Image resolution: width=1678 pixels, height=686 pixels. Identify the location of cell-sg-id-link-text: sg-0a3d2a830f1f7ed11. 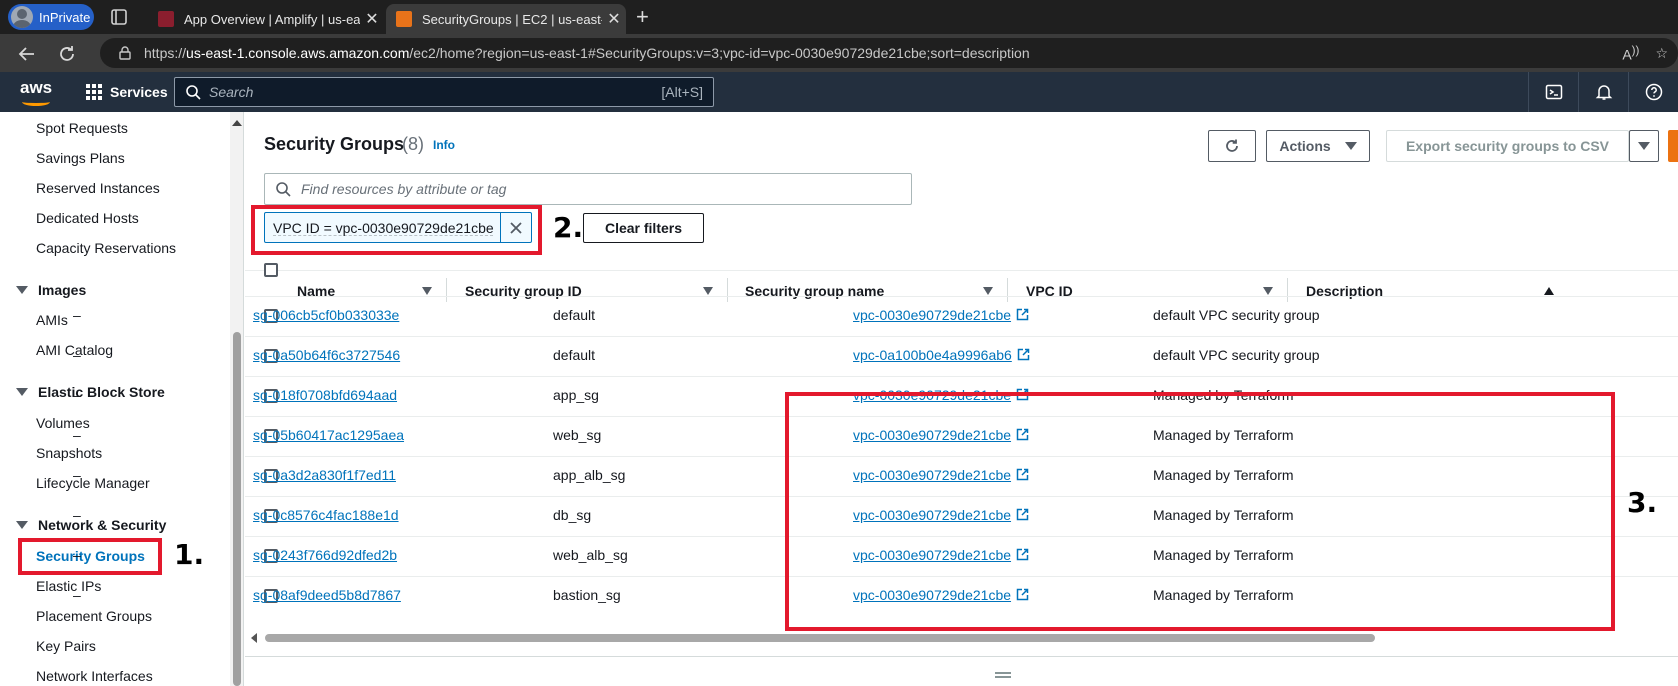
(324, 475).